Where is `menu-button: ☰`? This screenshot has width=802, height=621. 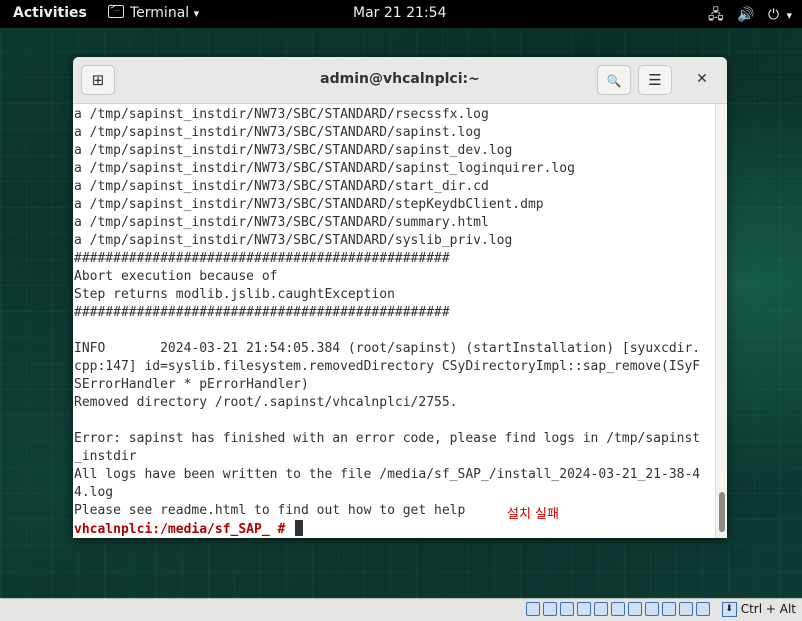 menu-button: ☰ is located at coordinates (655, 80).